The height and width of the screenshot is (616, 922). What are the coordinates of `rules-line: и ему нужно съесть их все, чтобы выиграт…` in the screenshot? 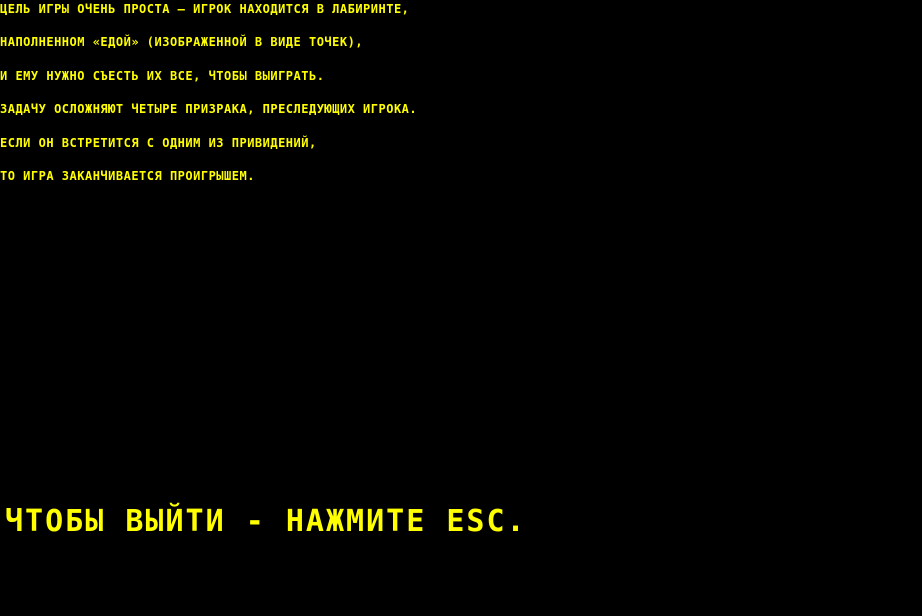 It's located at (162, 76).